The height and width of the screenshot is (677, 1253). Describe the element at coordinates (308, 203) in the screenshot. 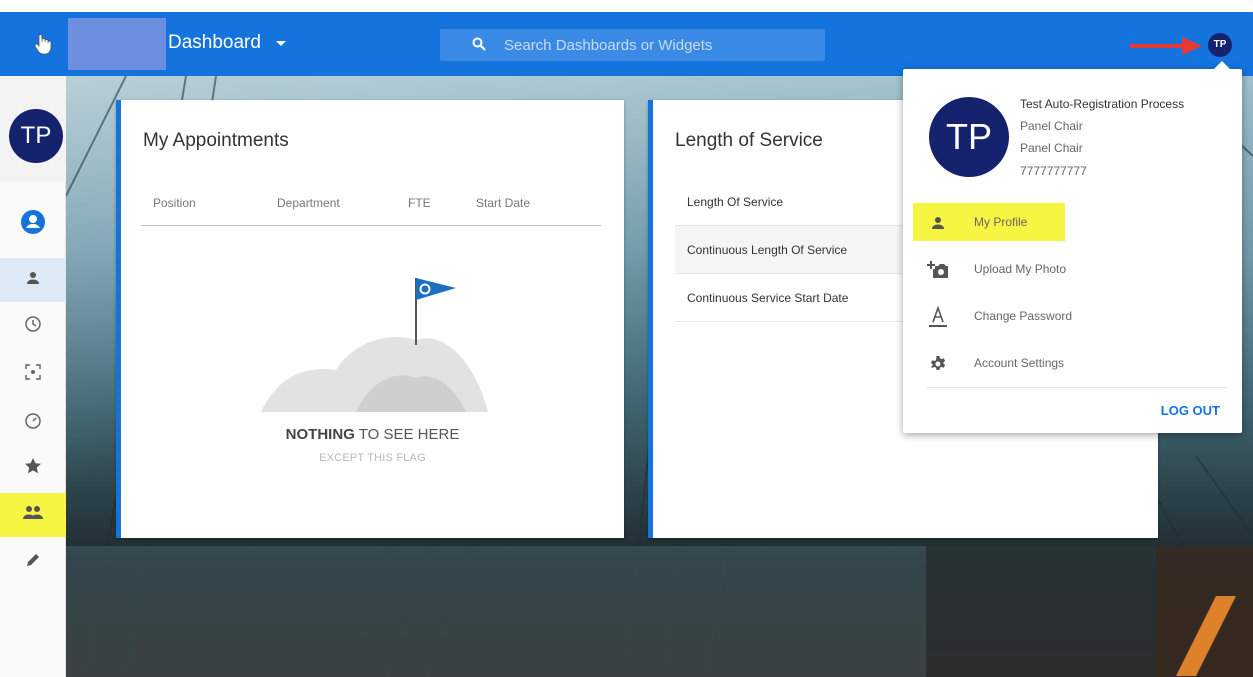

I see `column-header-department: Department` at that location.